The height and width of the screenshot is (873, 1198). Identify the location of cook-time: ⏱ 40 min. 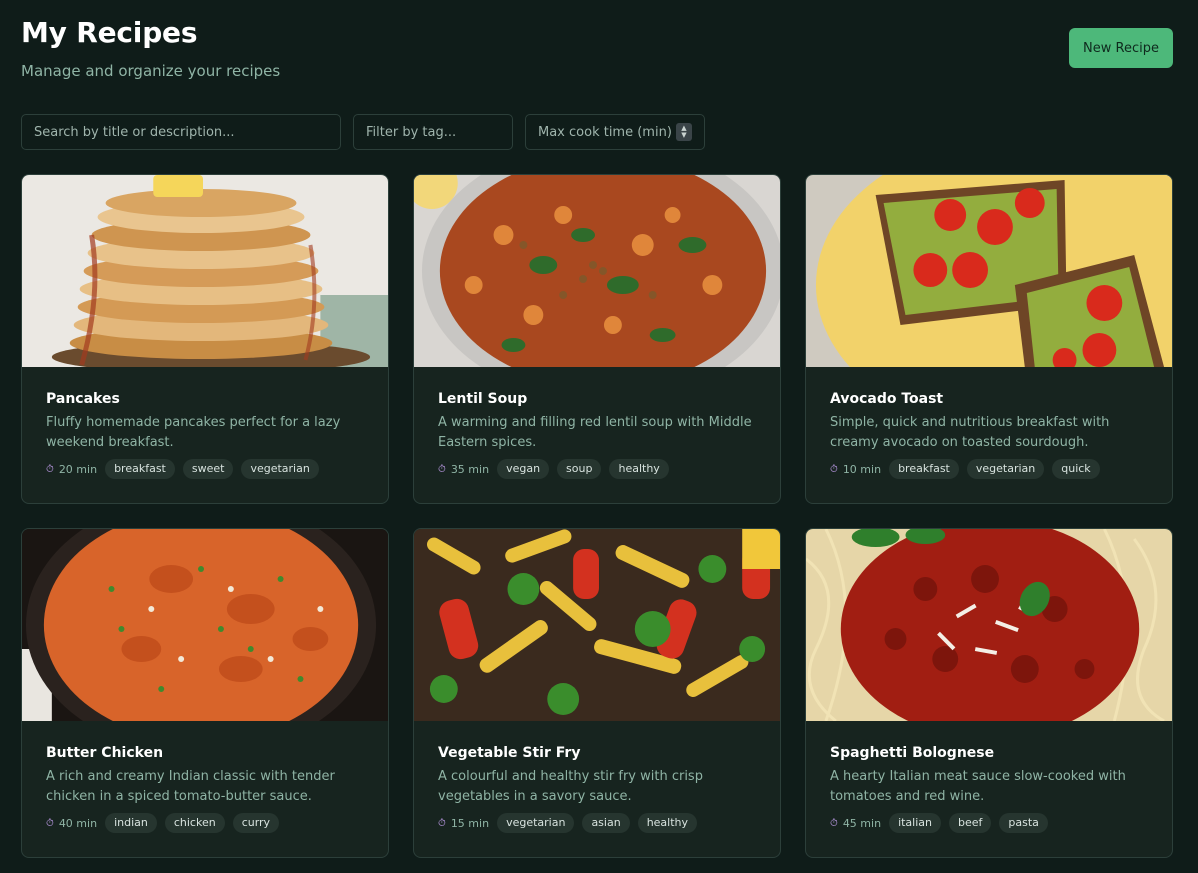
(71, 823).